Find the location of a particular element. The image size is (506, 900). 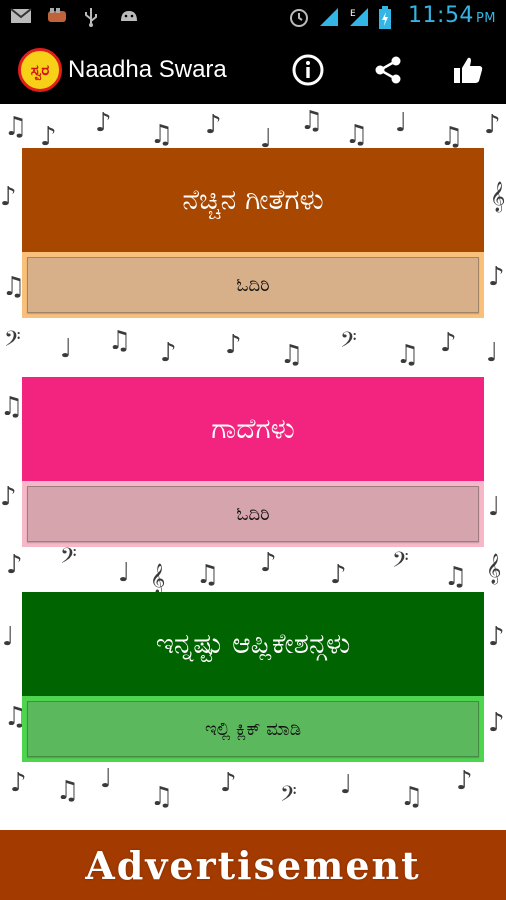

proverbs-footer: ಓದಿರಿ is located at coordinates (253, 514).